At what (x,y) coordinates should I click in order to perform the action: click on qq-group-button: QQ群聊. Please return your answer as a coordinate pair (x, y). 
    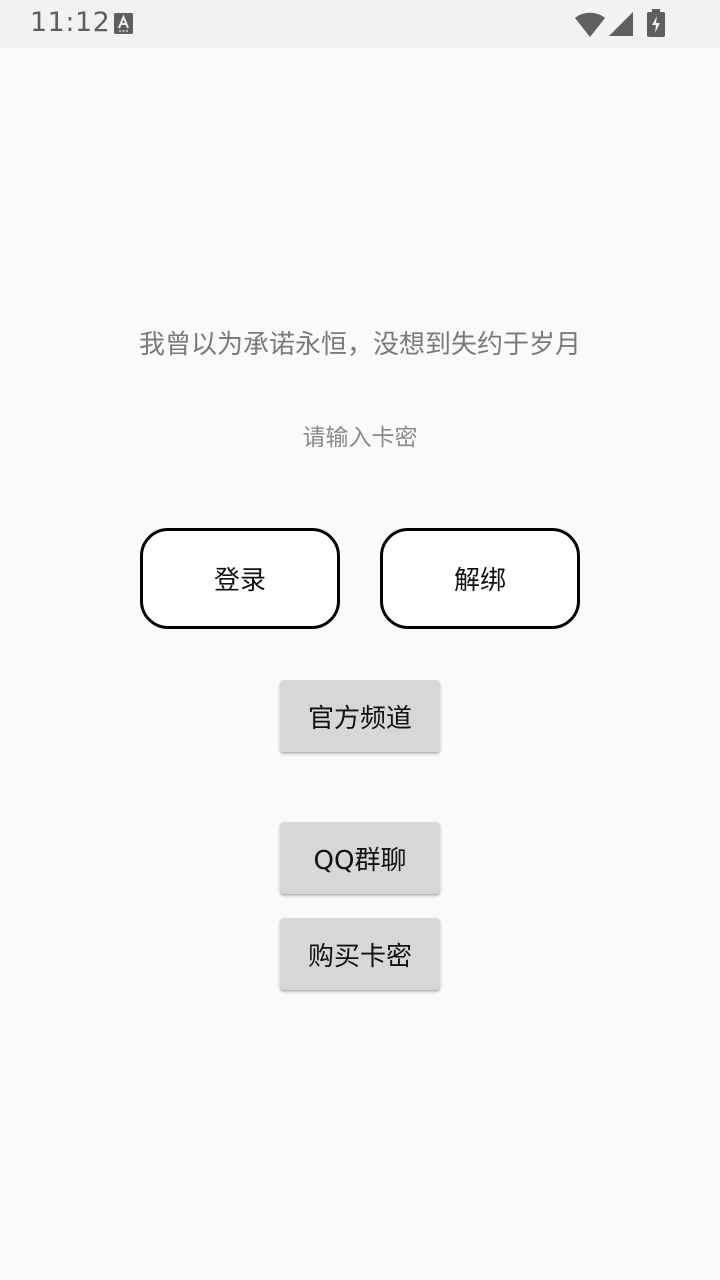
    Looking at the image, I should click on (360, 858).